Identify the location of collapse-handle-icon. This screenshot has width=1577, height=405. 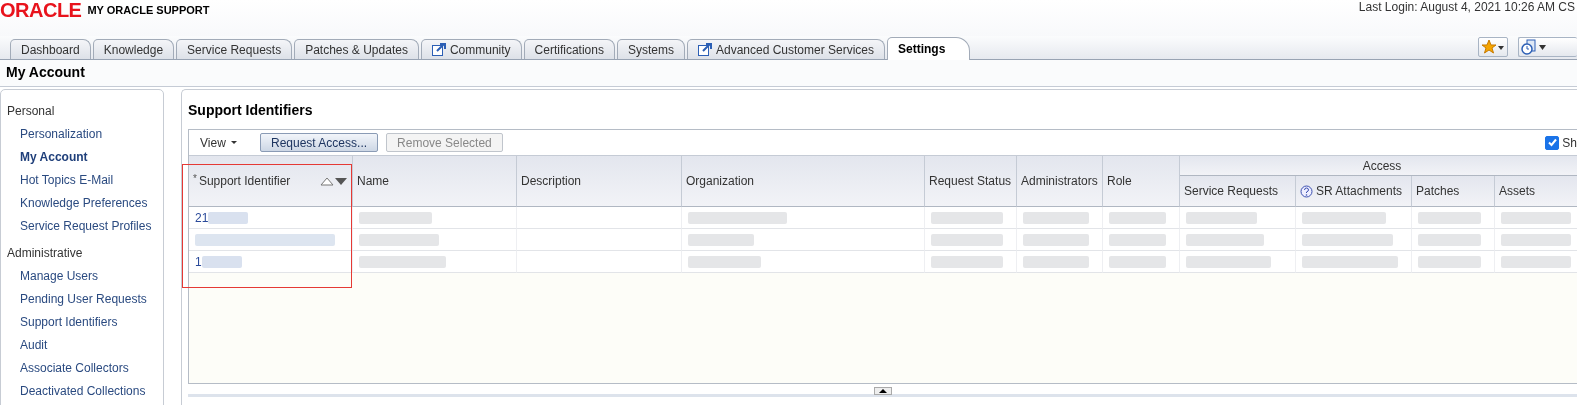
(882, 391).